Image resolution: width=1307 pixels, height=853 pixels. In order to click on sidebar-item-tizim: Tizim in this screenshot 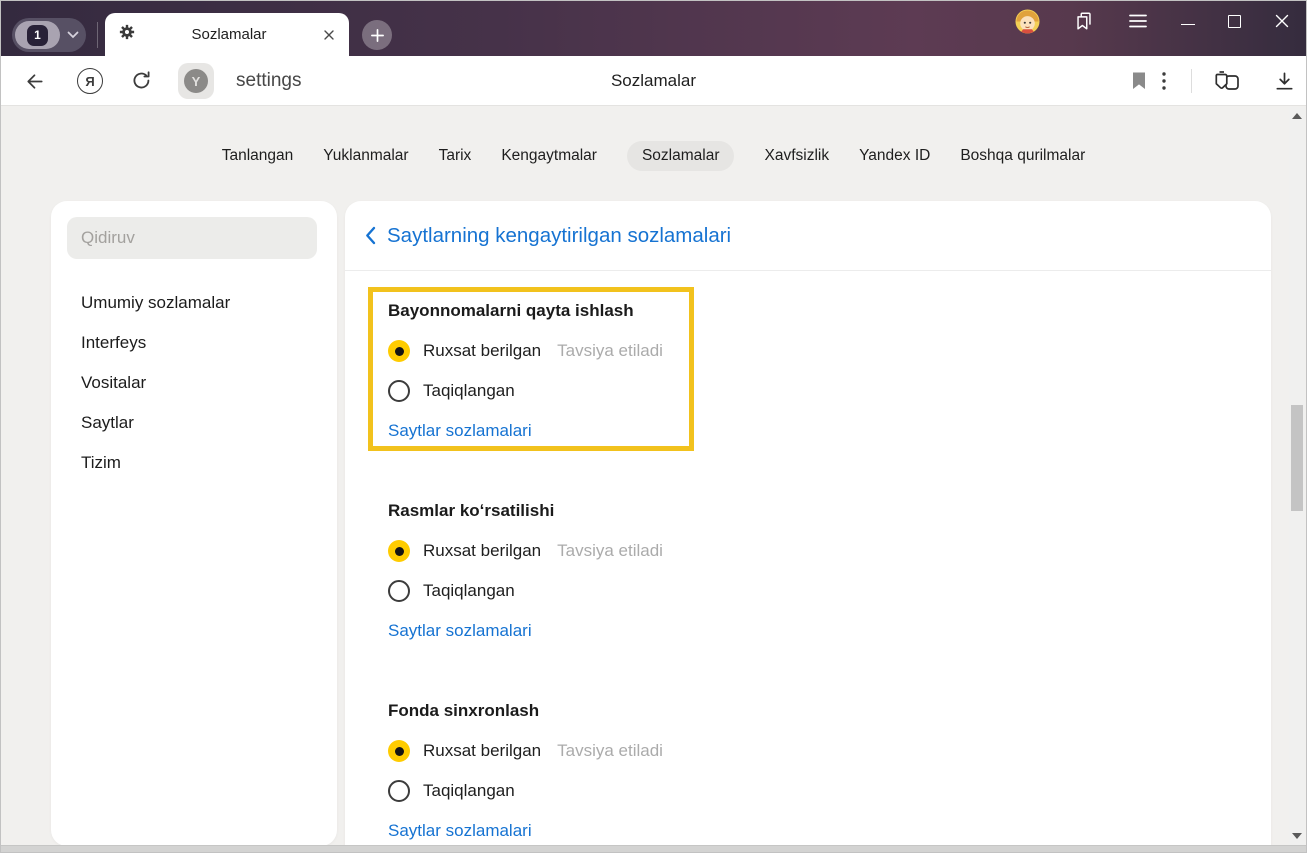, I will do `click(194, 463)`.